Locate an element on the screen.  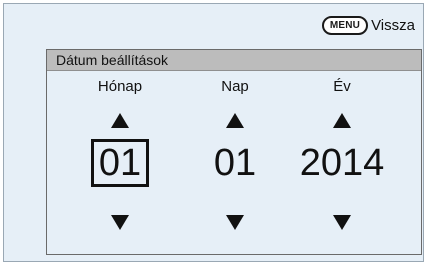
back-label: Vissza is located at coordinates (393, 25).